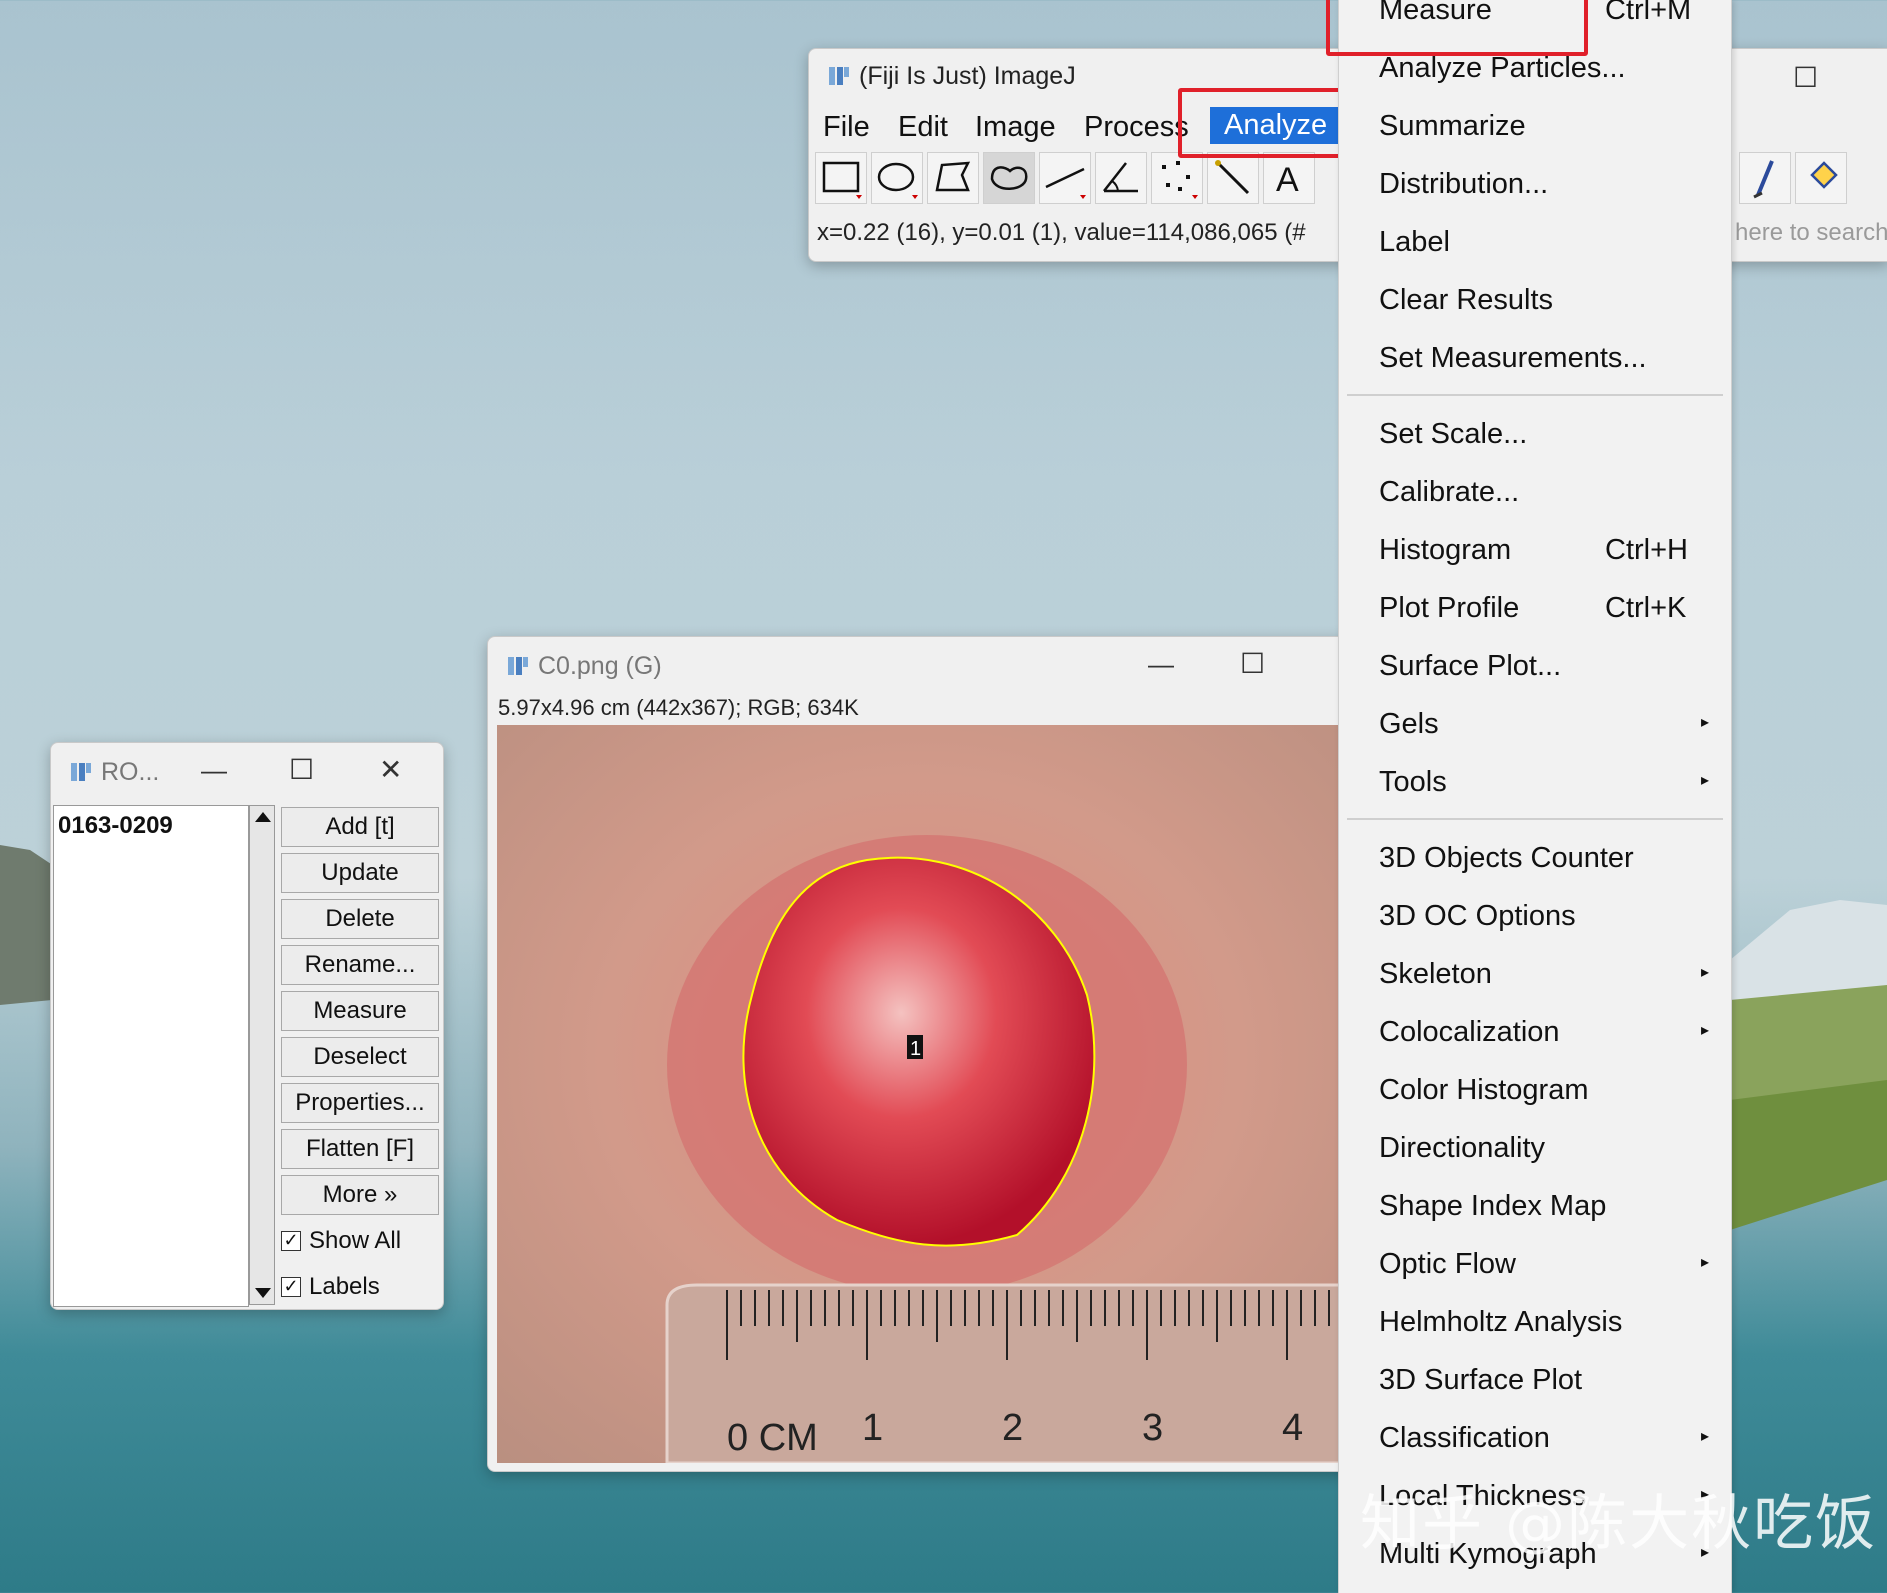 The image size is (1887, 1593). Describe the element at coordinates (1136, 127) in the screenshot. I see `menu-process: Process` at that location.